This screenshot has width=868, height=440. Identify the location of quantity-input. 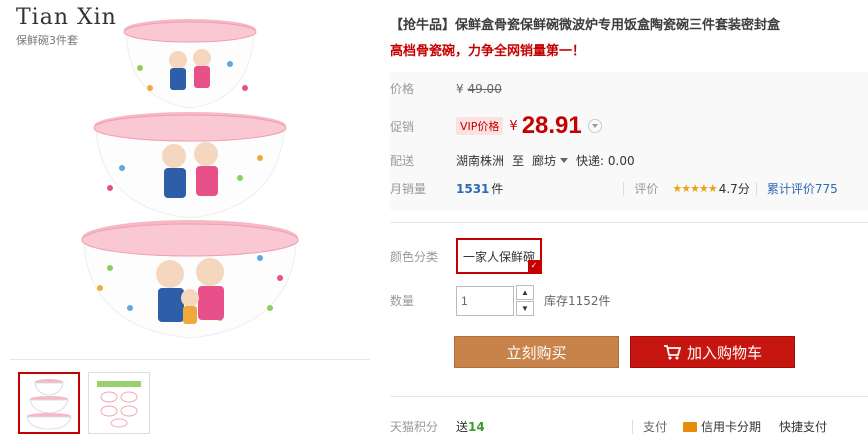
(485, 300).